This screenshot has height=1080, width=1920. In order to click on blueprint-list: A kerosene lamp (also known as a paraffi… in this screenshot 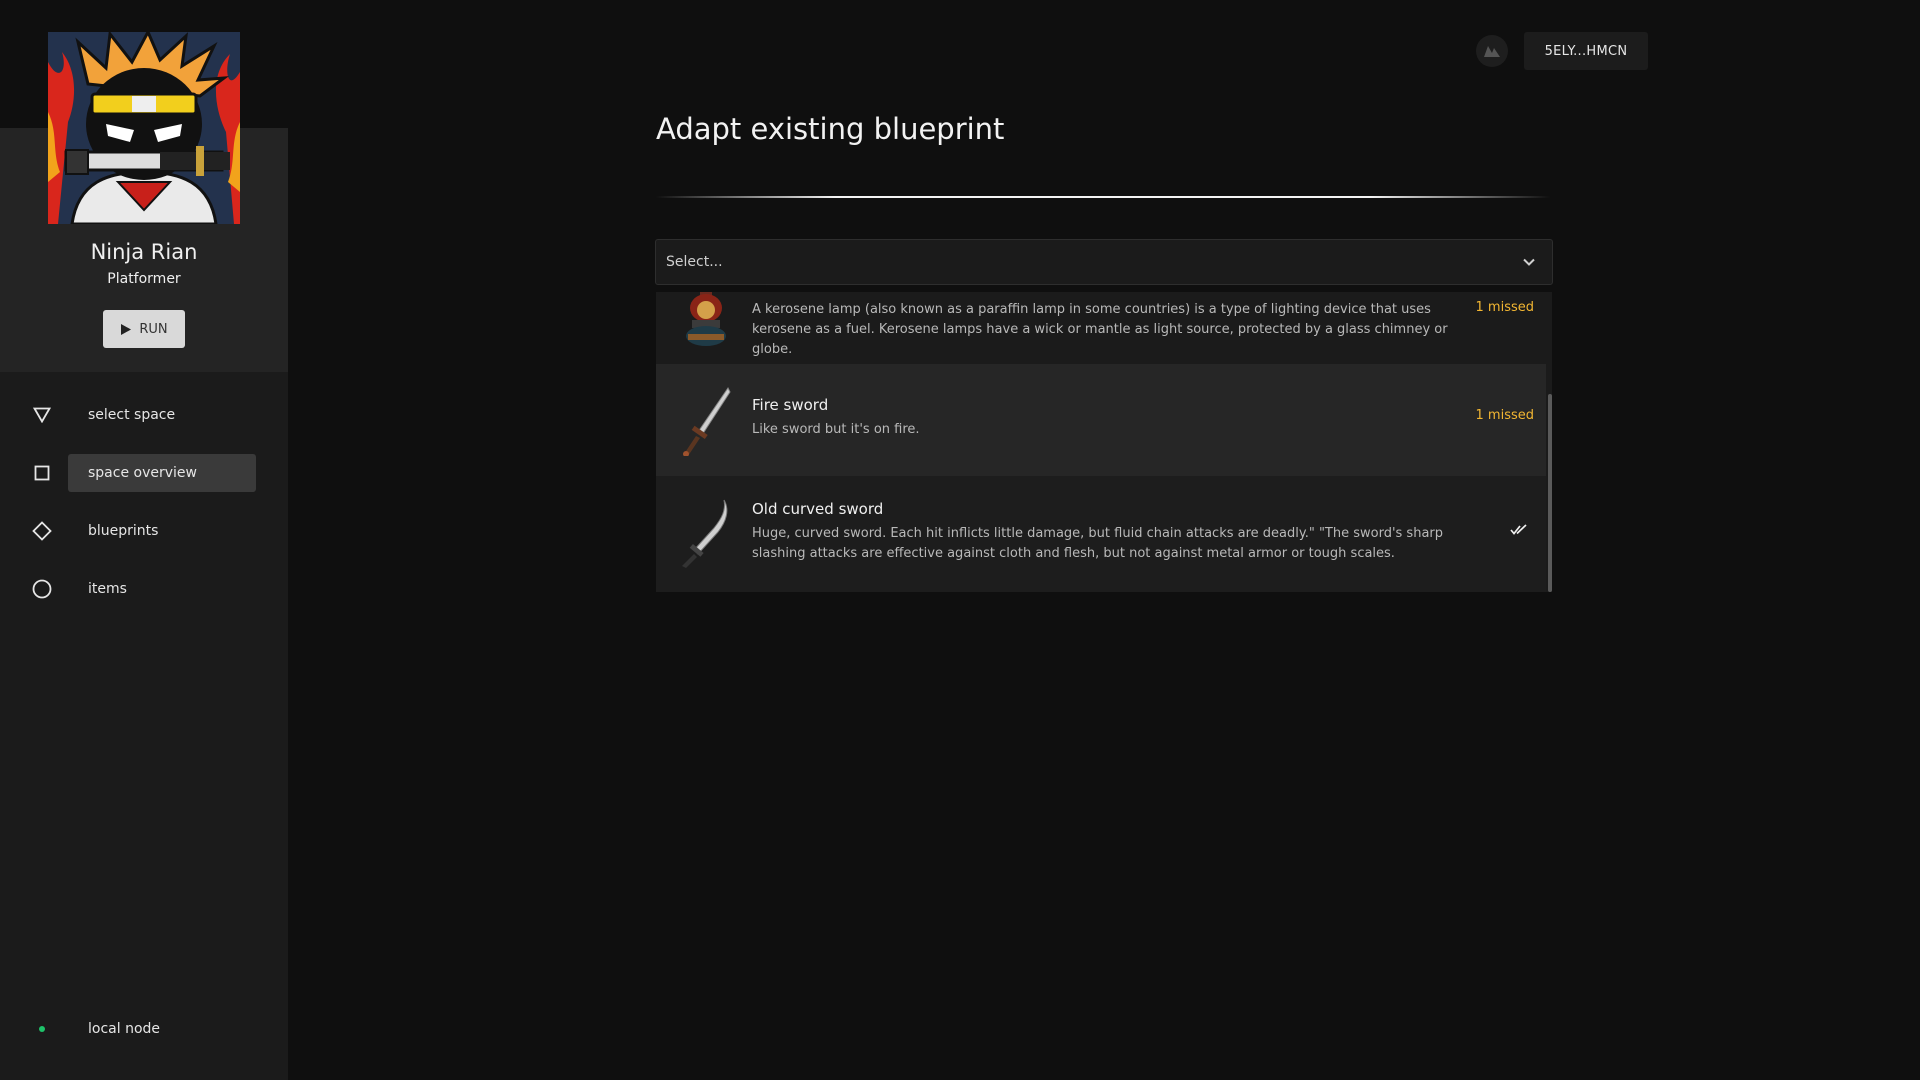, I will do `click(1104, 442)`.